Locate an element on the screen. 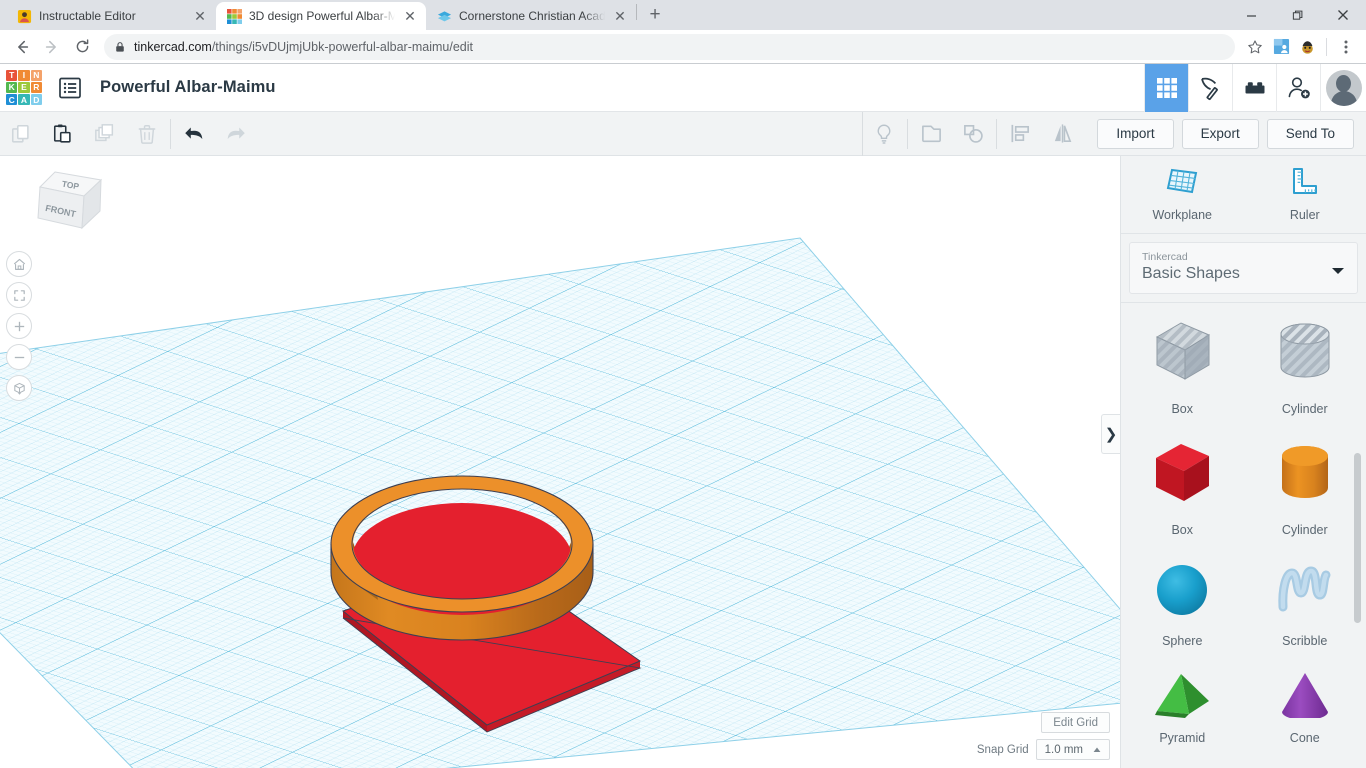 Image resolution: width=1366 pixels, height=768 pixels. add-person-icon is located at coordinates (1298, 87).